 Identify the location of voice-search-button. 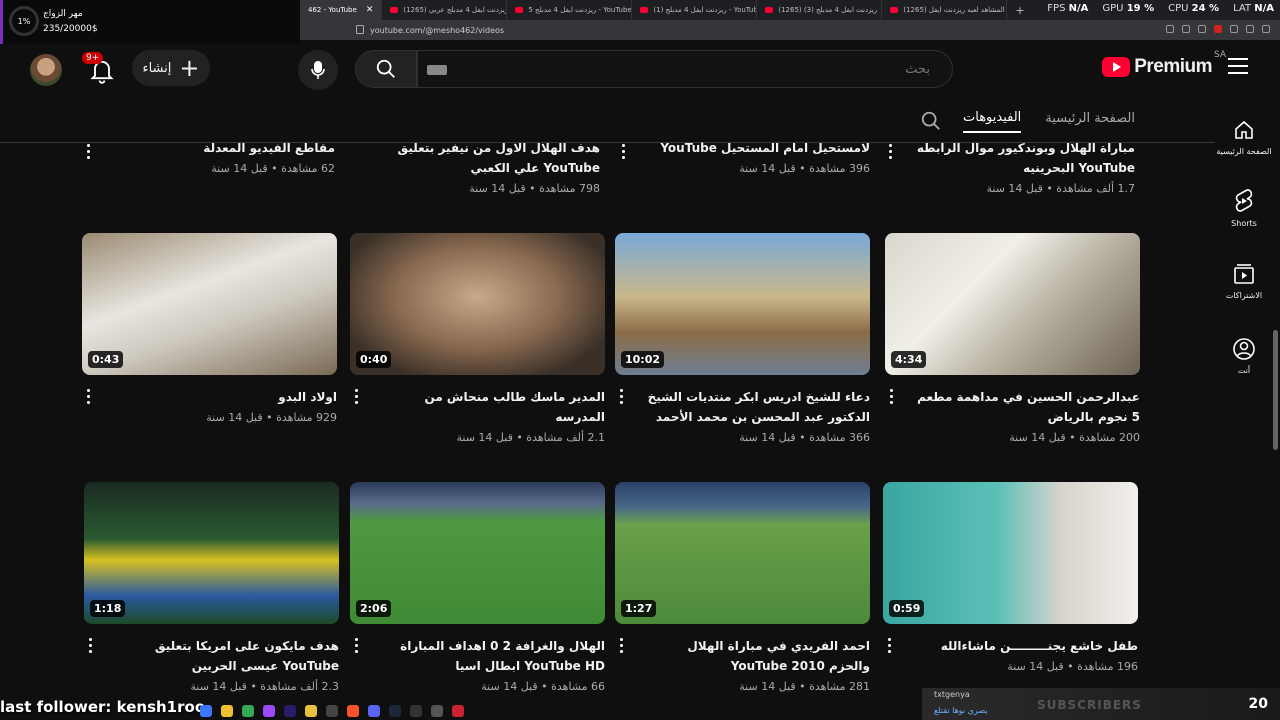
(318, 70).